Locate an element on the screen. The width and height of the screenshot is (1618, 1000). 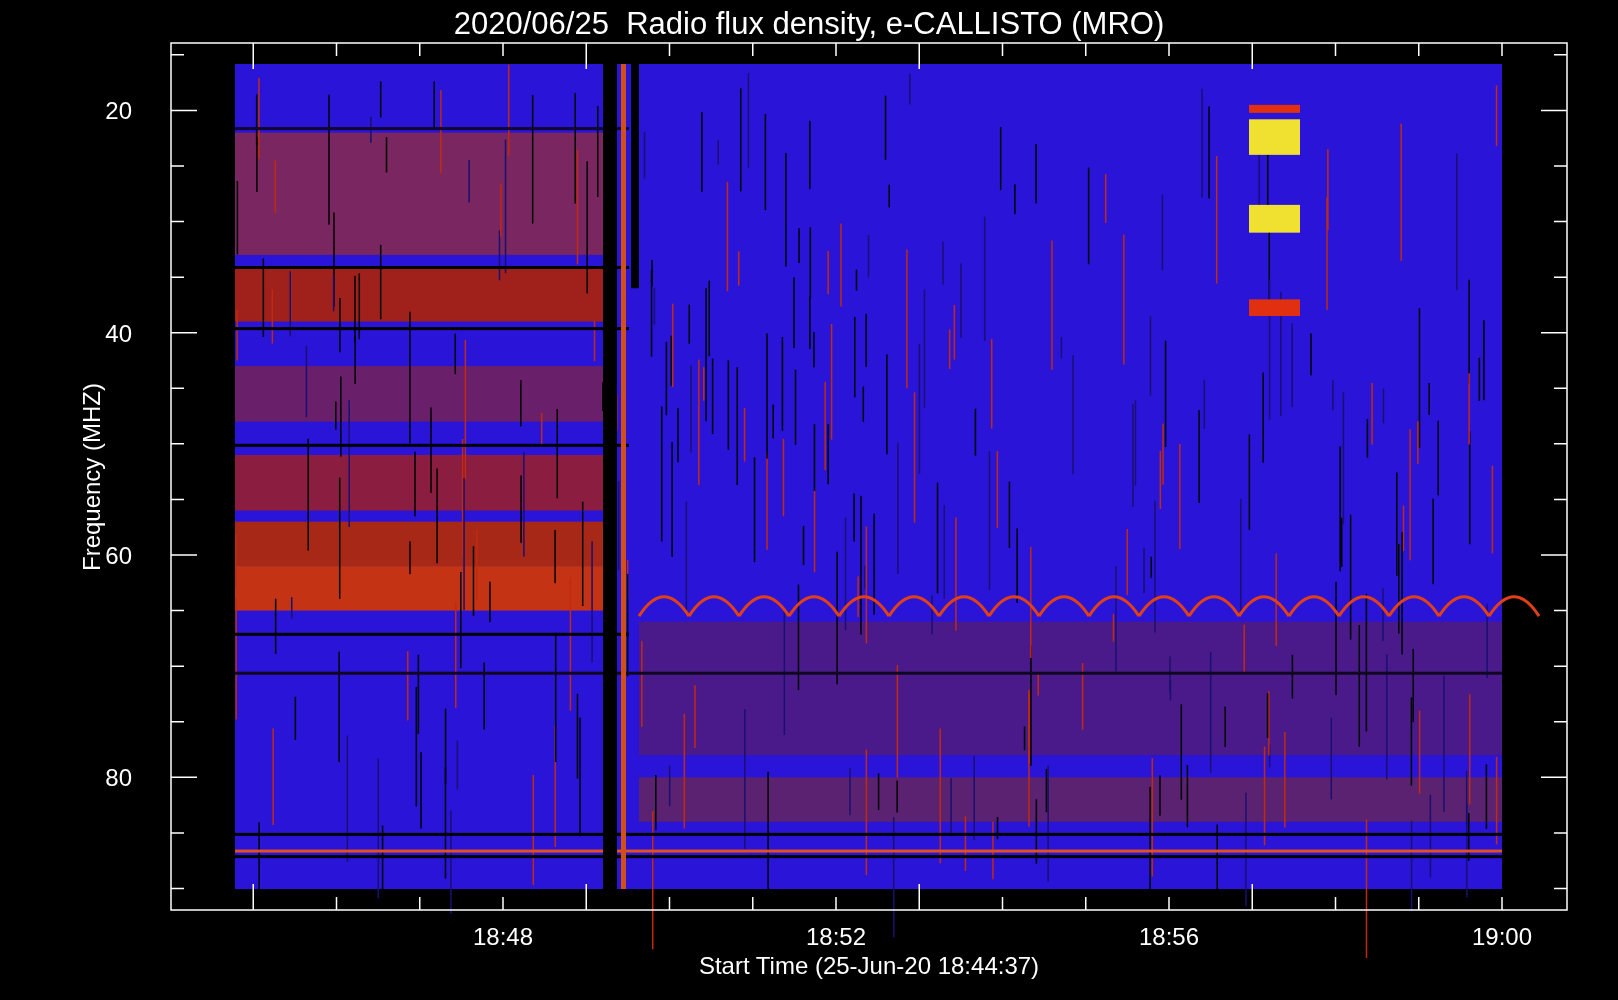
tick-label: 18:56 is located at coordinates (1169, 936).